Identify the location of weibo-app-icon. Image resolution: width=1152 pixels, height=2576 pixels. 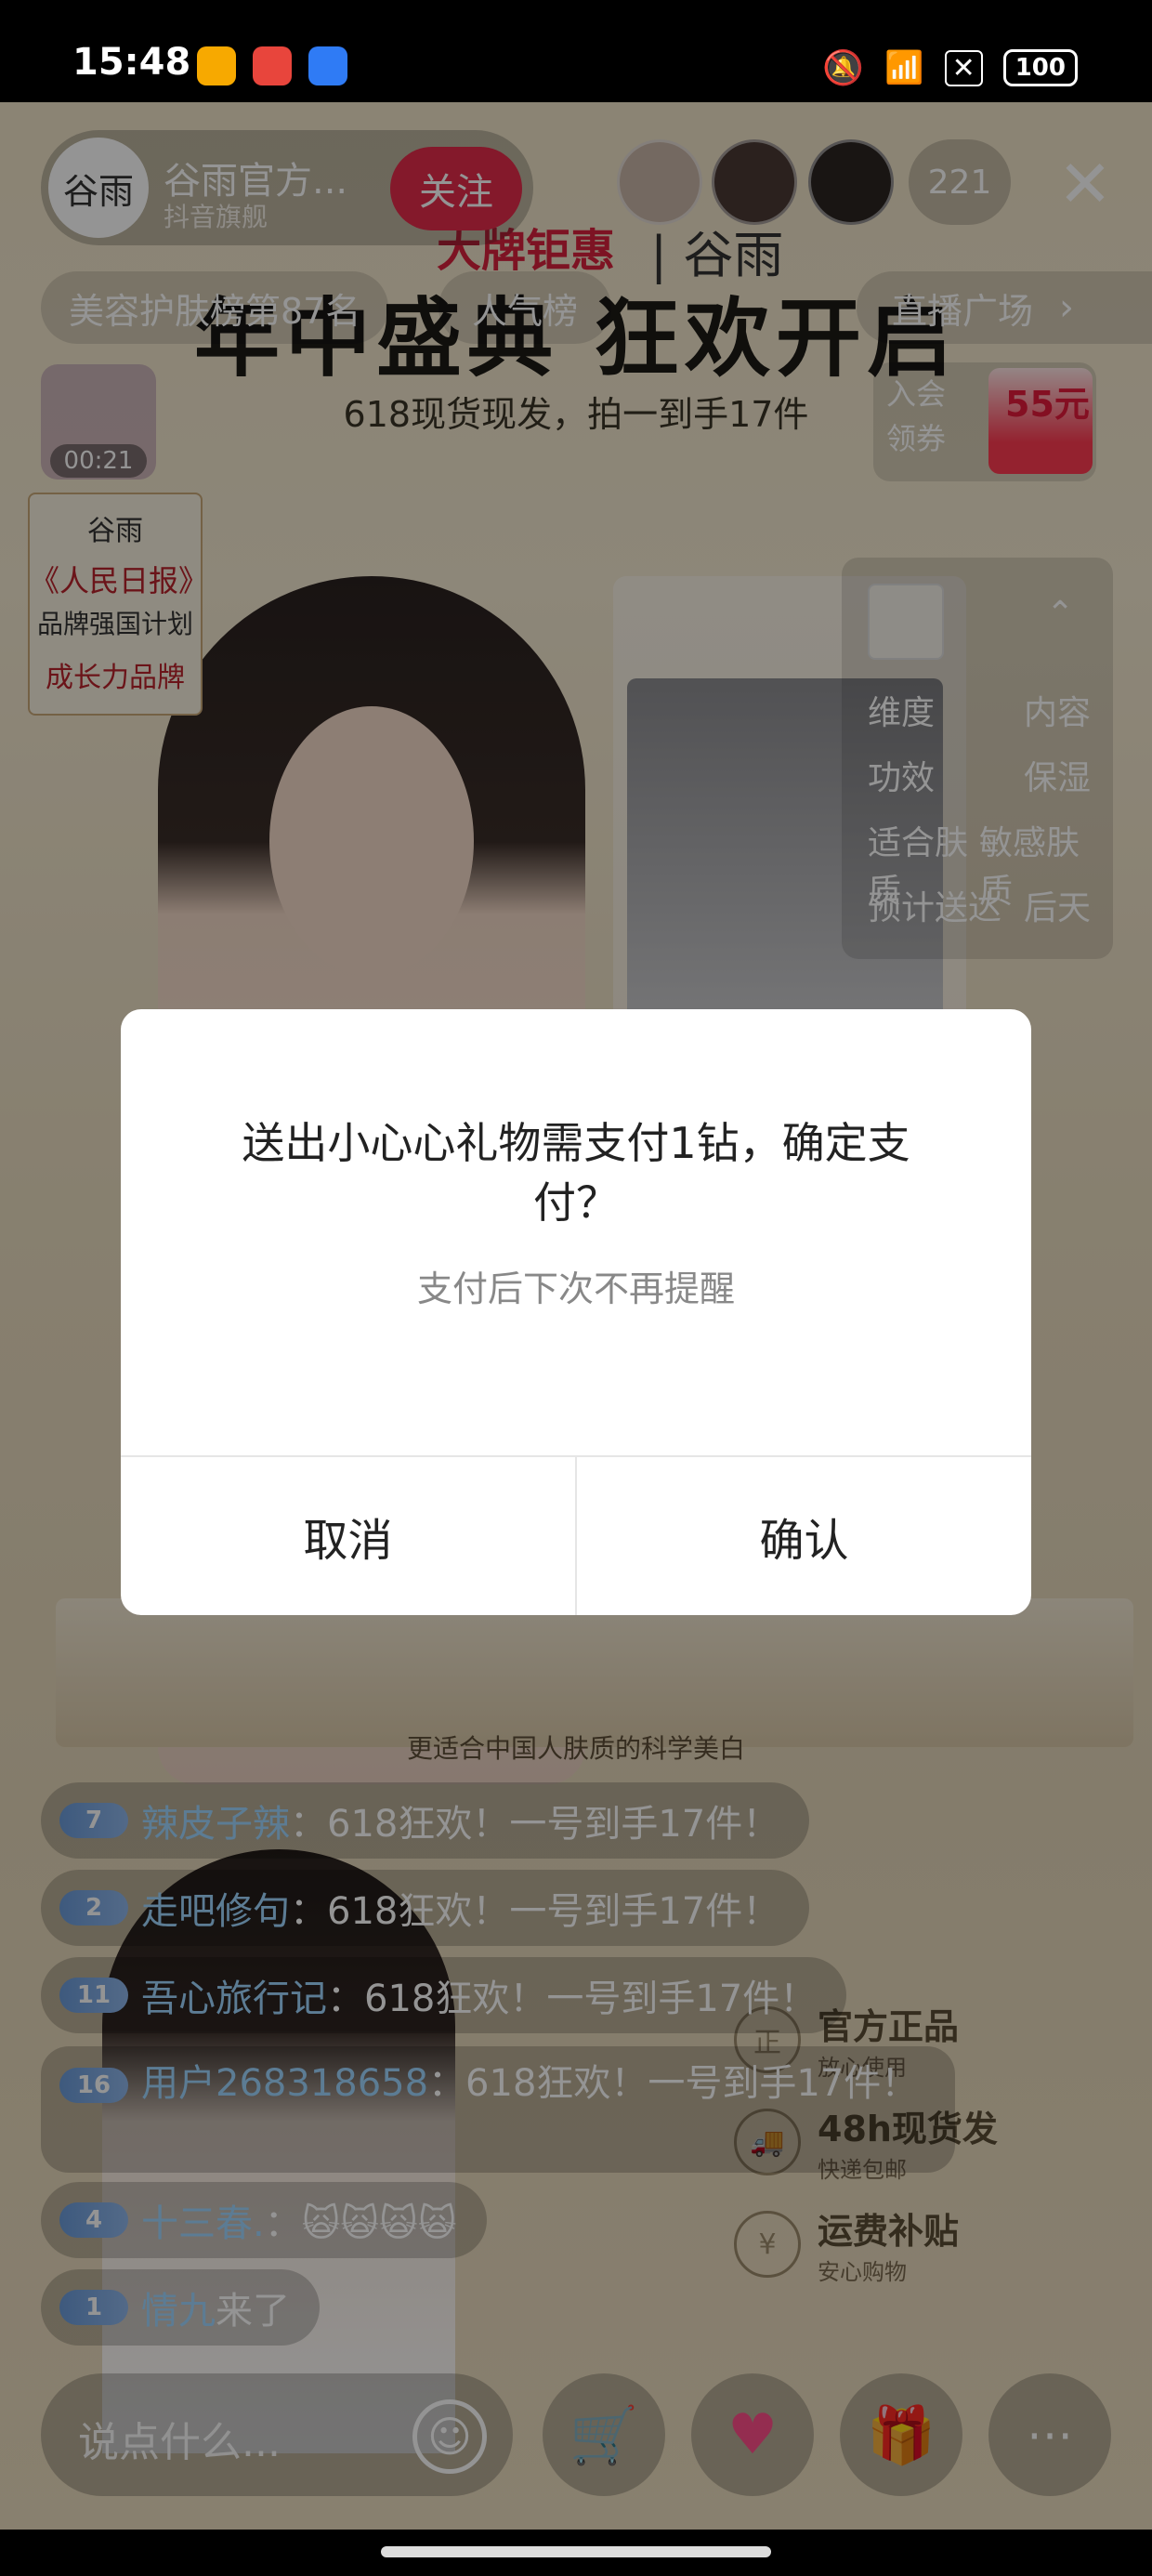
(216, 65).